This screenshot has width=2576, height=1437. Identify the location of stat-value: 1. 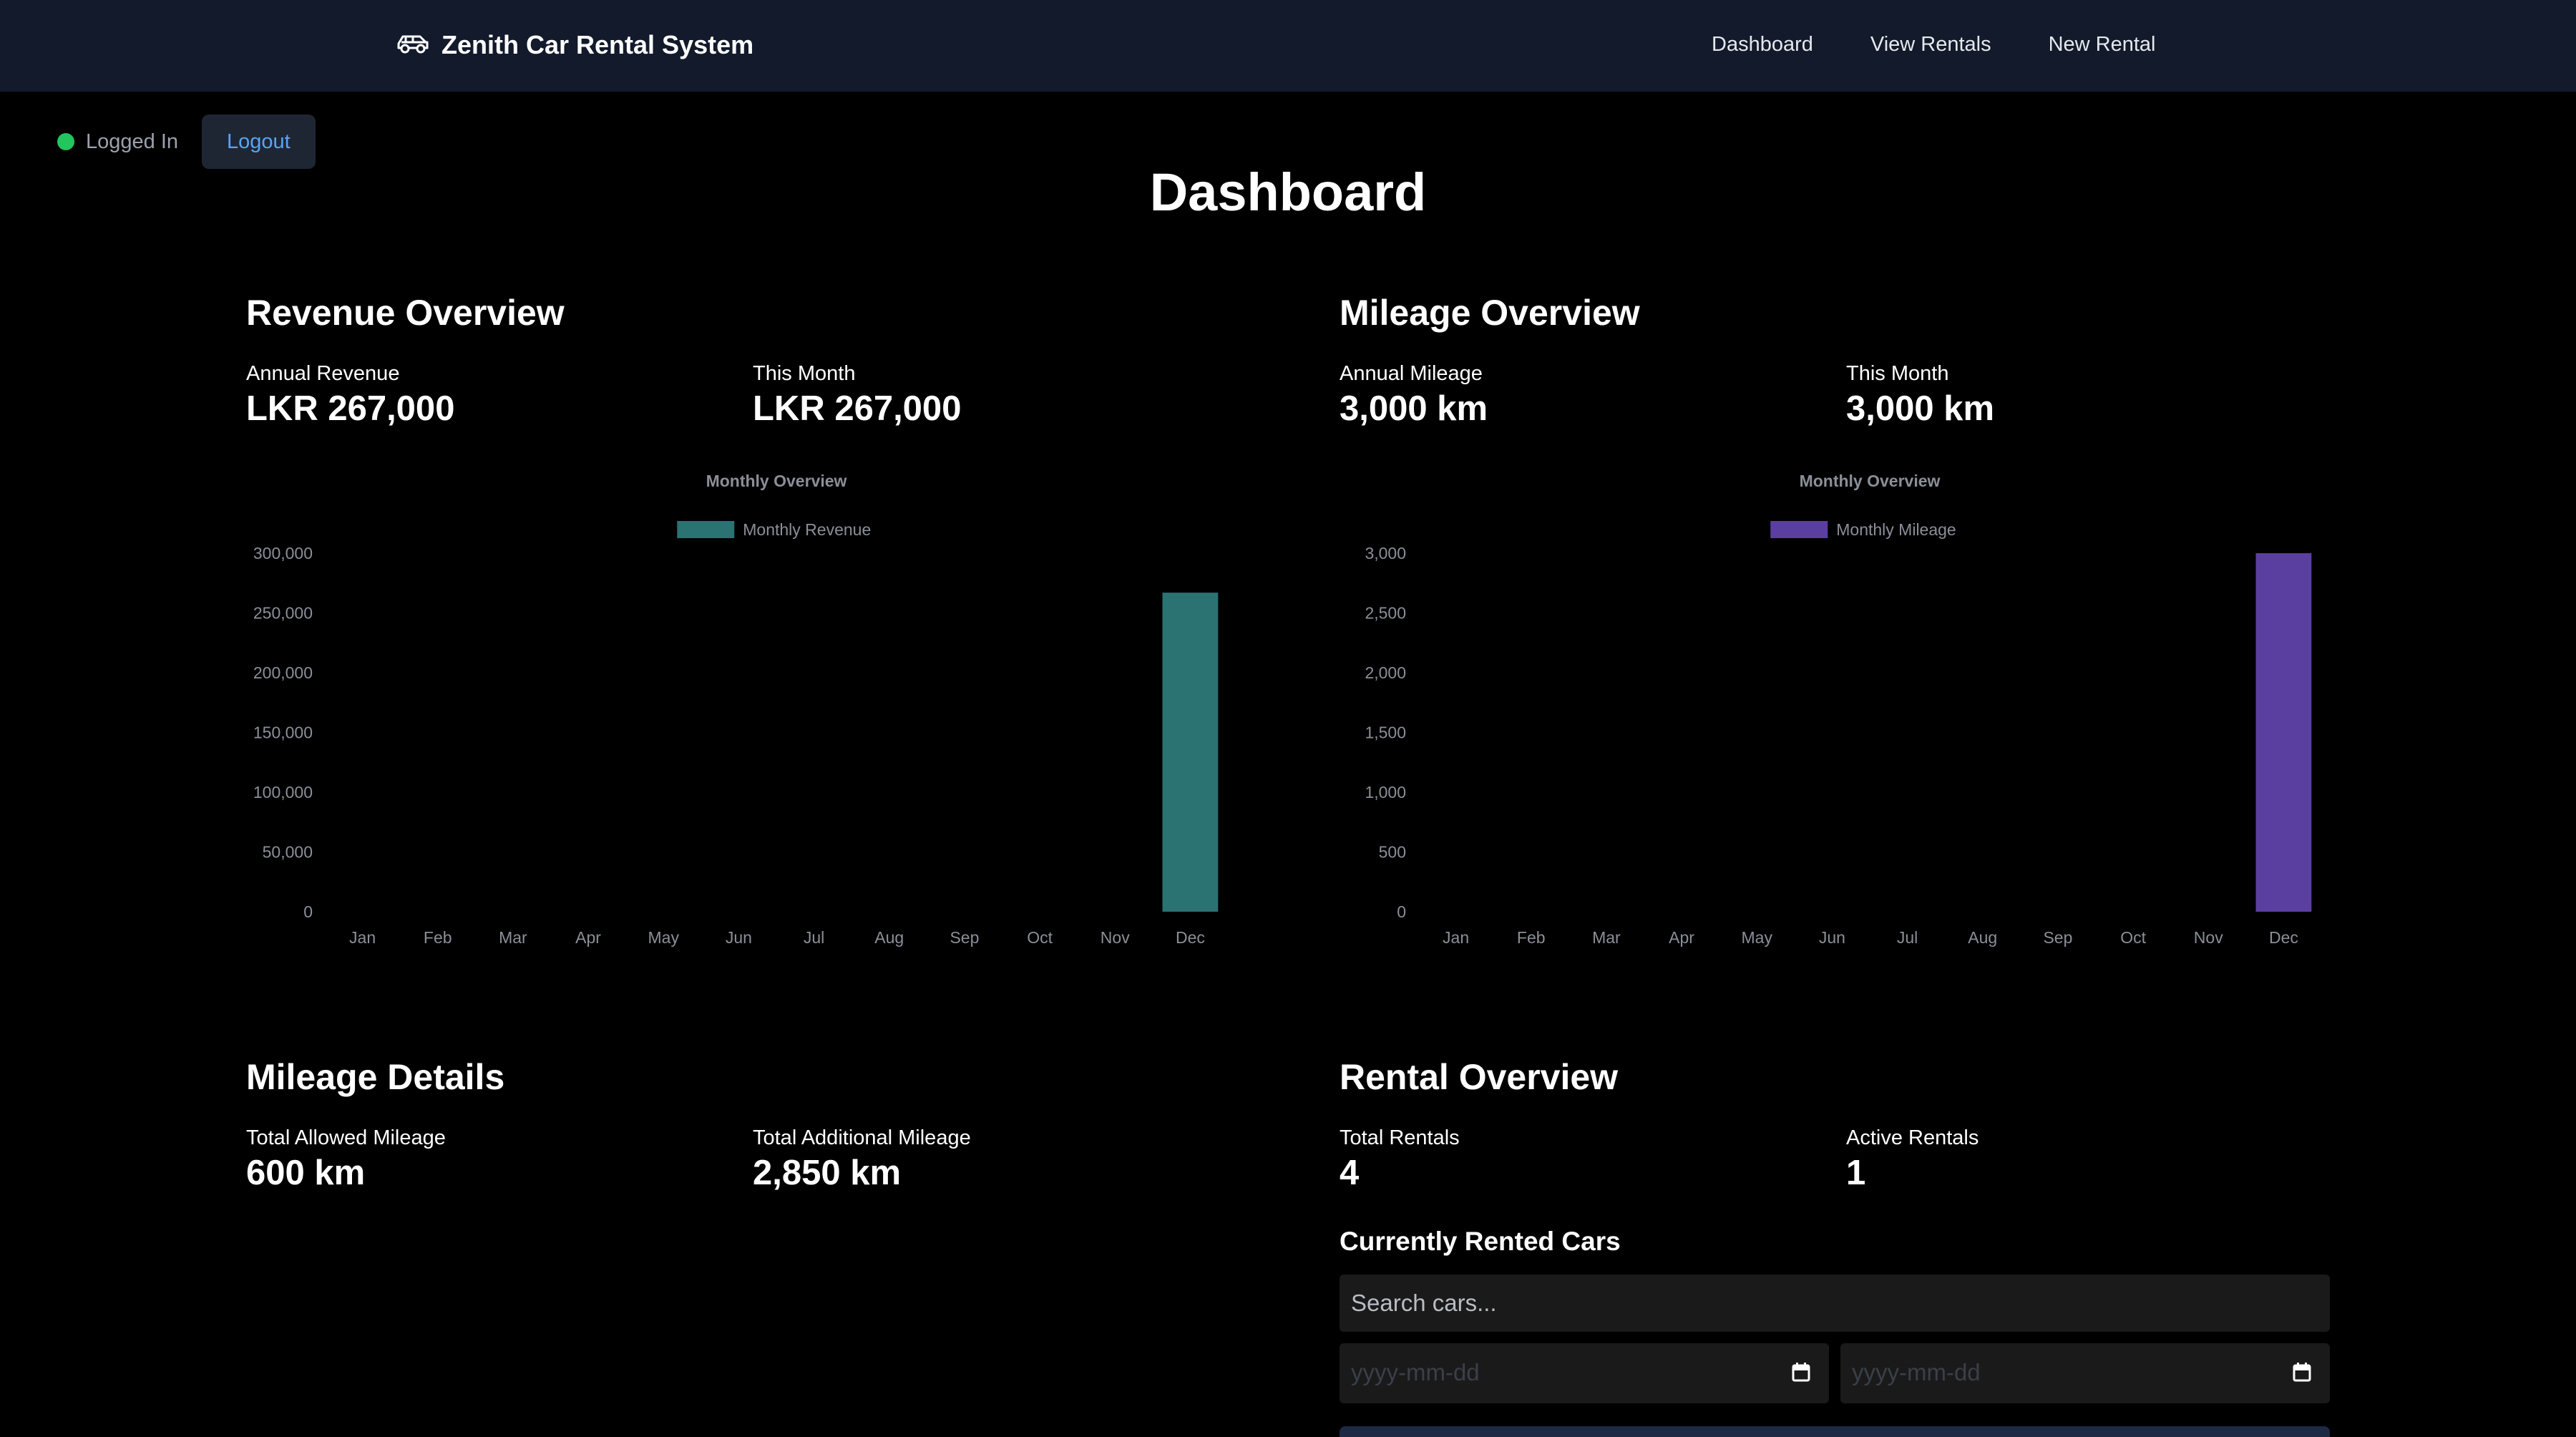
(1856, 1173).